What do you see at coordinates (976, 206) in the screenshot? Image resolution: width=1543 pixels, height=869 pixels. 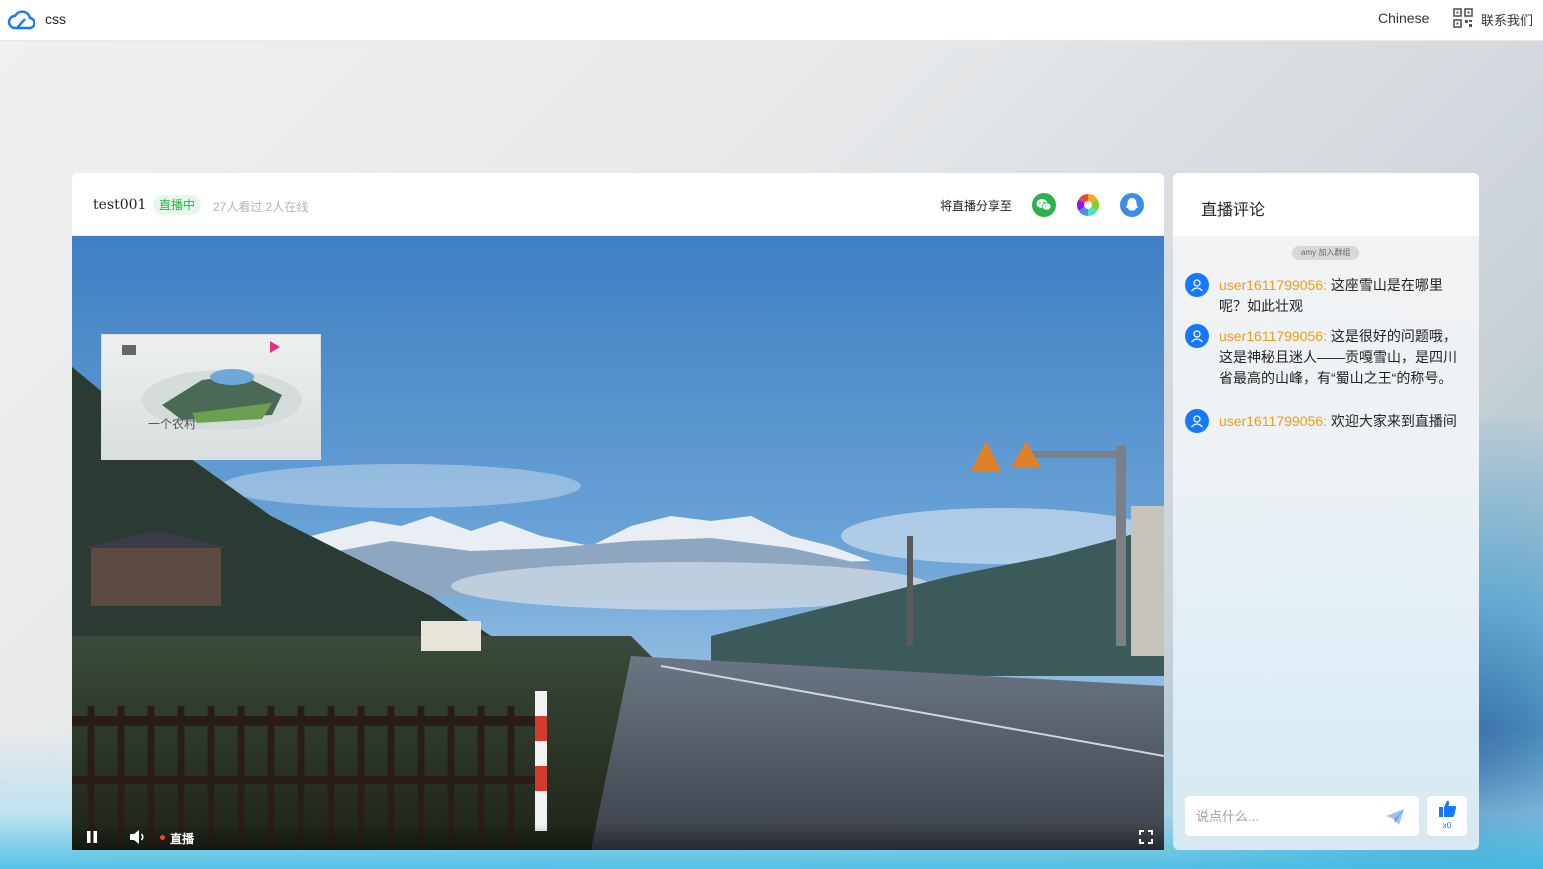 I see `share-label: 将直播分享至` at bounding box center [976, 206].